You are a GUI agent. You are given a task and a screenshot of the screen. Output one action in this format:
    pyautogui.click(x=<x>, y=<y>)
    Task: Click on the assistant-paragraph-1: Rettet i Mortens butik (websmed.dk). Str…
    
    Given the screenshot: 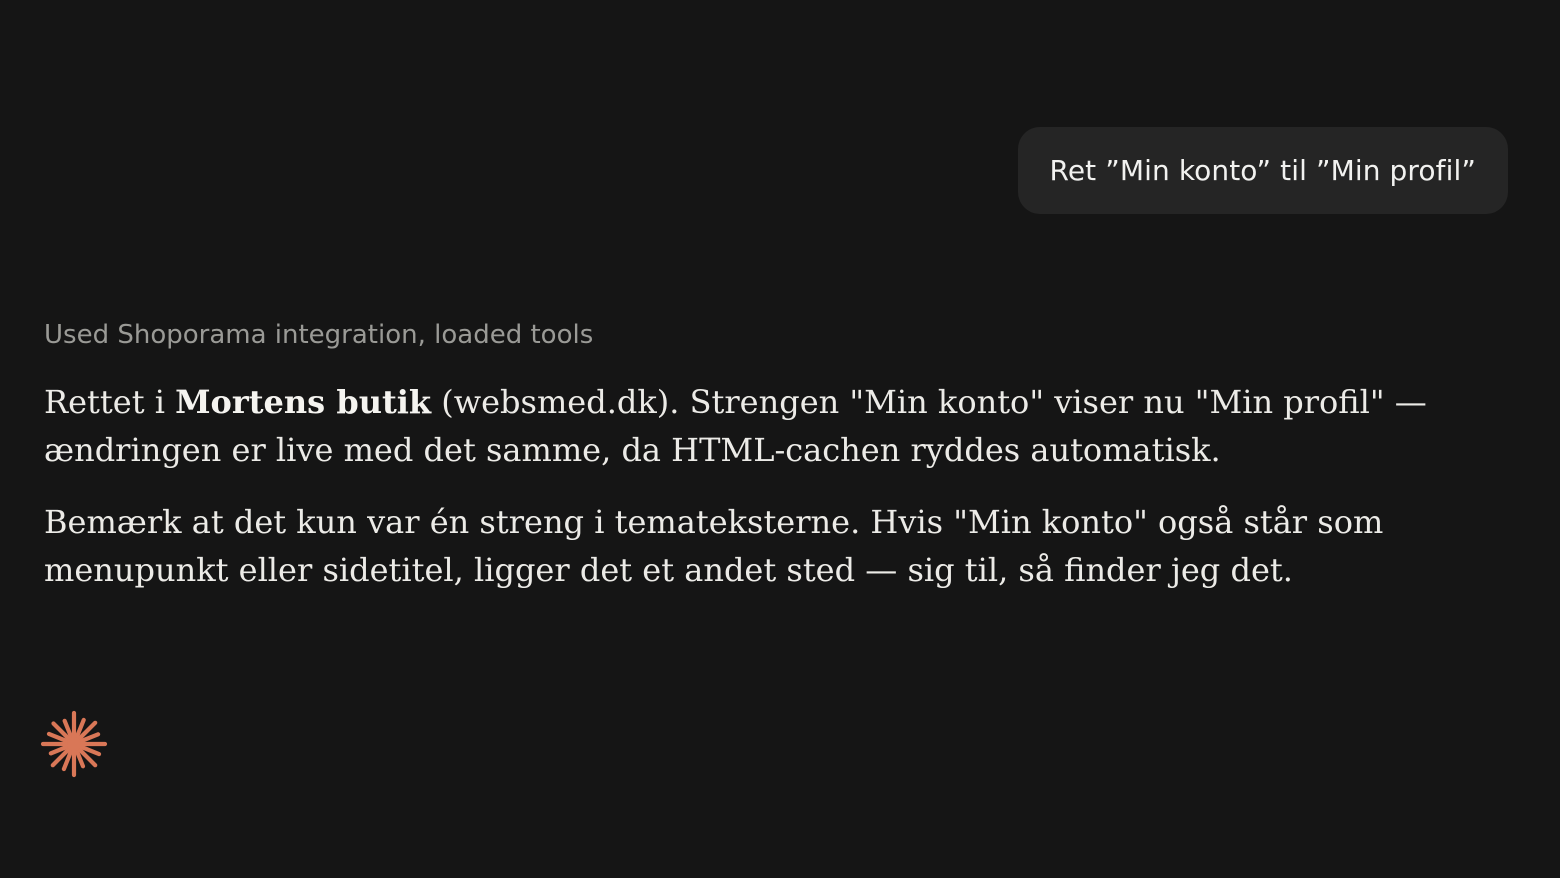 What is the action you would take?
    pyautogui.click(x=744, y=426)
    